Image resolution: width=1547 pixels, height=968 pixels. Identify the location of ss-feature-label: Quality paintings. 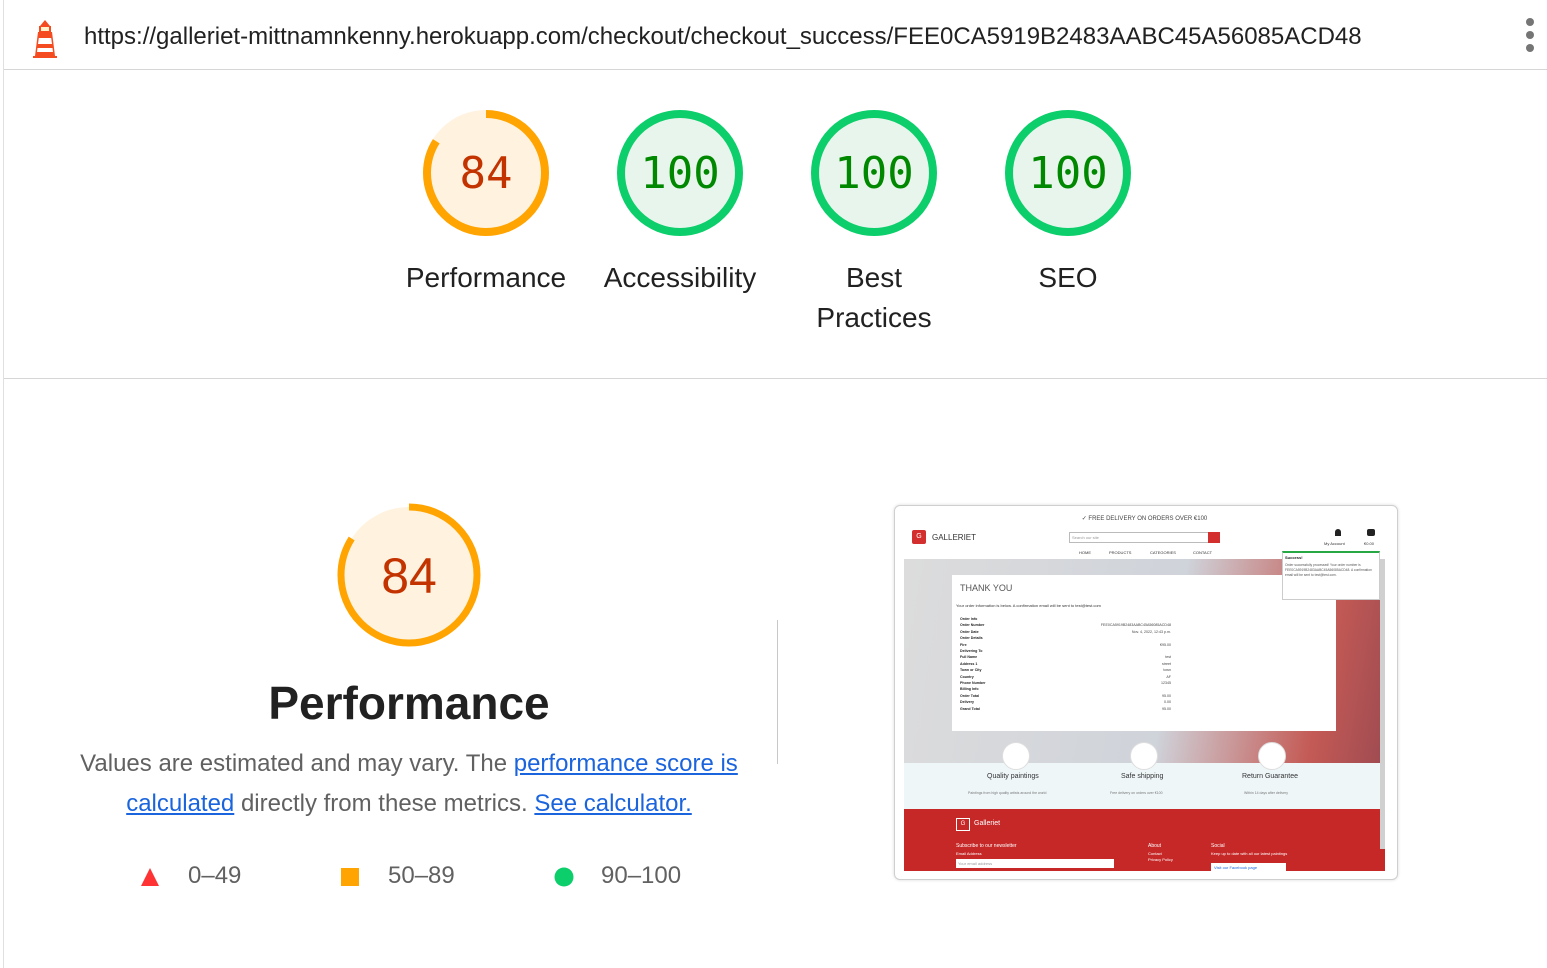
(1013, 776).